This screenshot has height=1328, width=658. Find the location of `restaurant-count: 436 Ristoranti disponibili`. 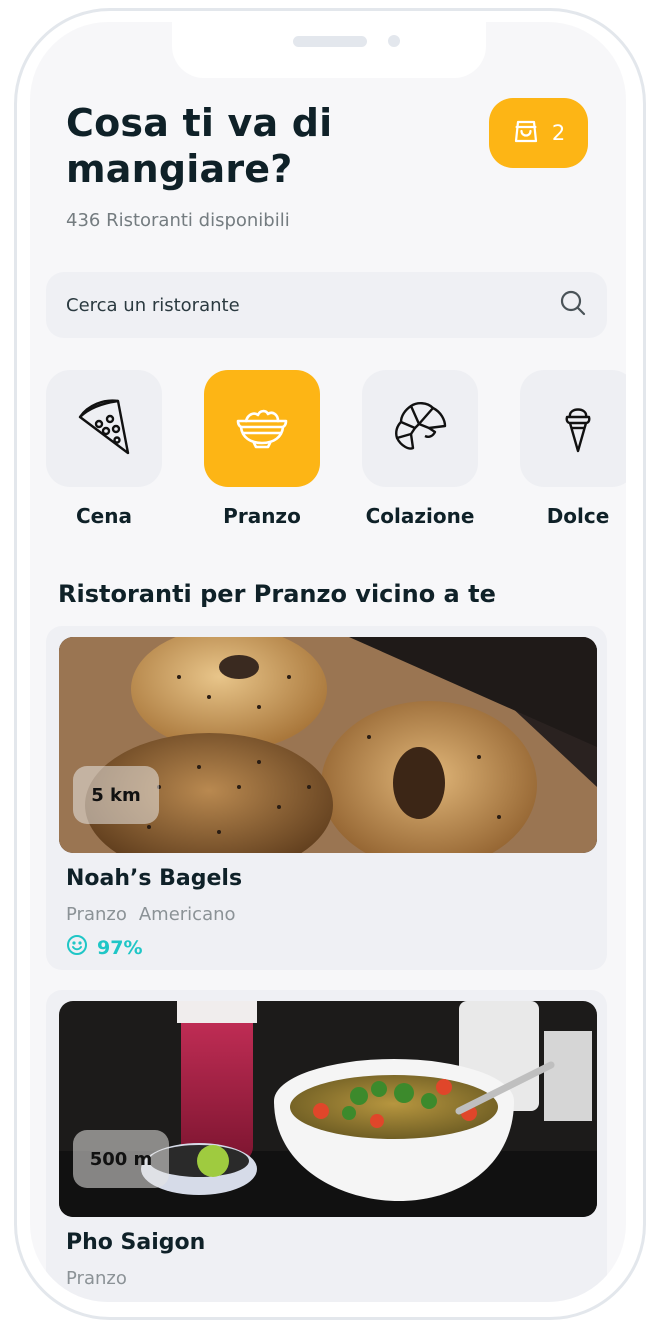

restaurant-count: 436 Ristoranti disponibili is located at coordinates (178, 220).